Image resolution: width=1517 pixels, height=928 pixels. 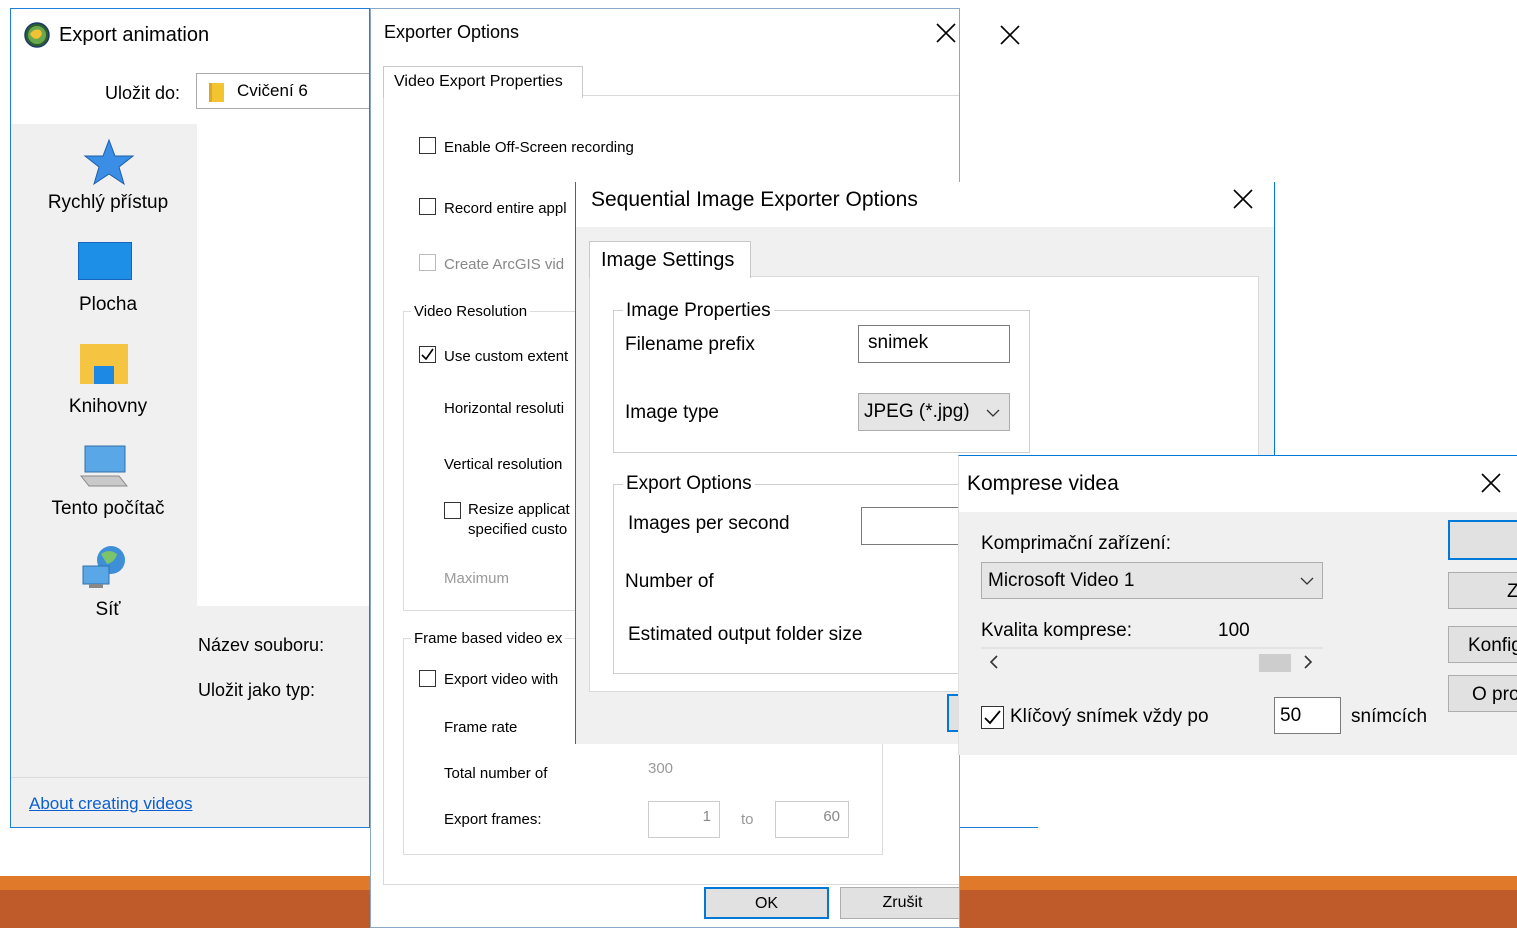 I want to click on dialog-title: Sequential Image Exporter Options, so click(x=754, y=199).